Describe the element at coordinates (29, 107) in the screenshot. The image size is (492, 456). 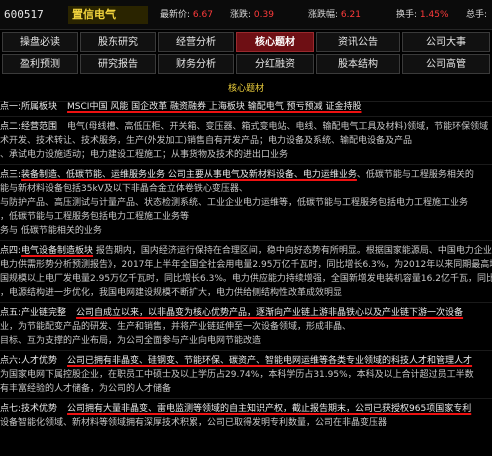
I see `row-heading: 点一:所属板块` at that location.